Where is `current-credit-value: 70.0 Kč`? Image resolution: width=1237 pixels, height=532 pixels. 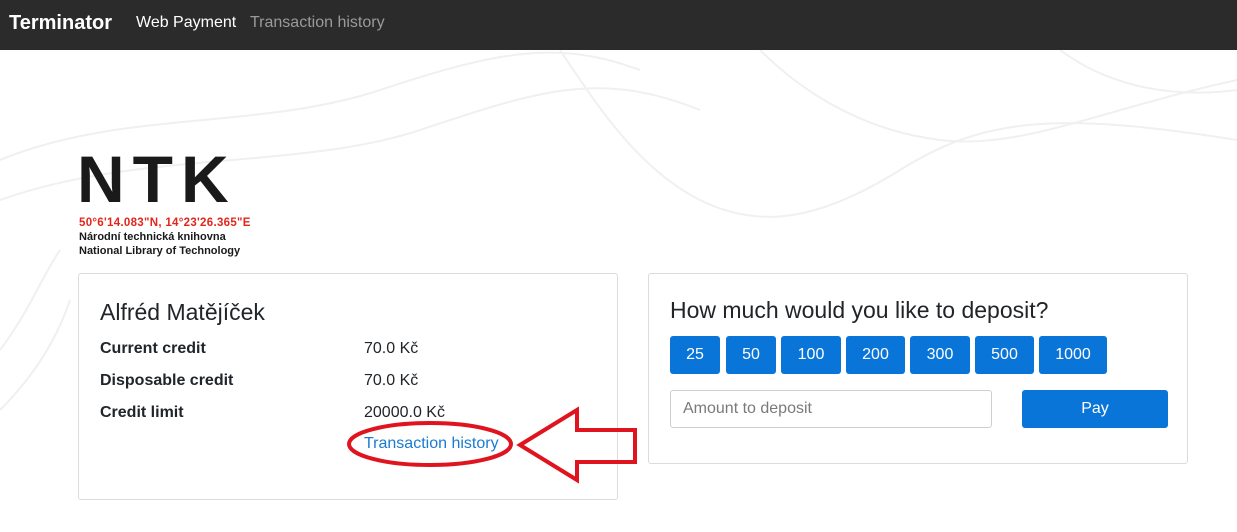
current-credit-value: 70.0 Kč is located at coordinates (391, 348).